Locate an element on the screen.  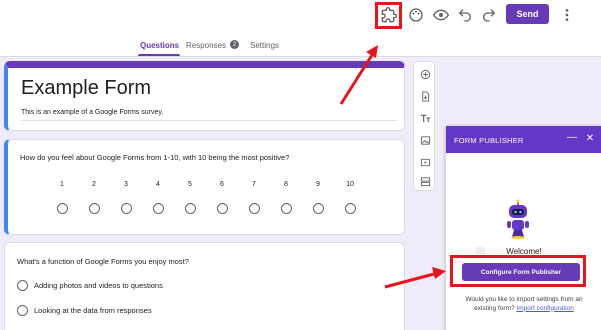
tab-responses: Responses is located at coordinates (206, 45).